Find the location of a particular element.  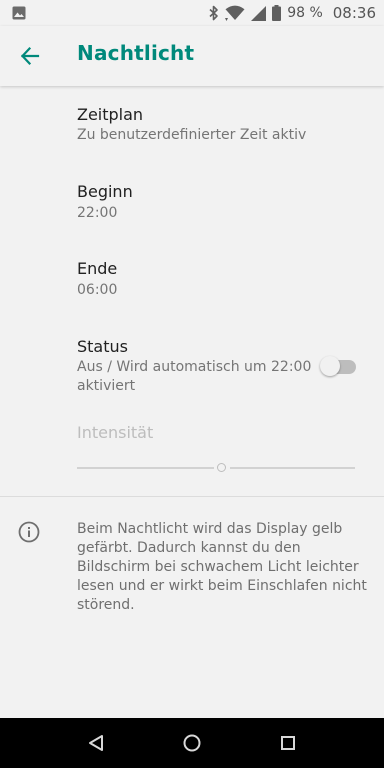

pref-intensity-title: Intensität is located at coordinates (115, 432).